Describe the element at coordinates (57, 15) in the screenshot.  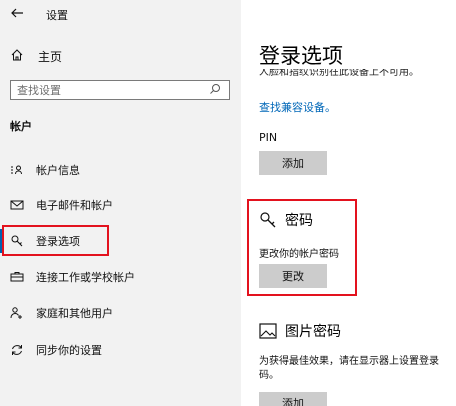
I see `window-title: 设置` at that location.